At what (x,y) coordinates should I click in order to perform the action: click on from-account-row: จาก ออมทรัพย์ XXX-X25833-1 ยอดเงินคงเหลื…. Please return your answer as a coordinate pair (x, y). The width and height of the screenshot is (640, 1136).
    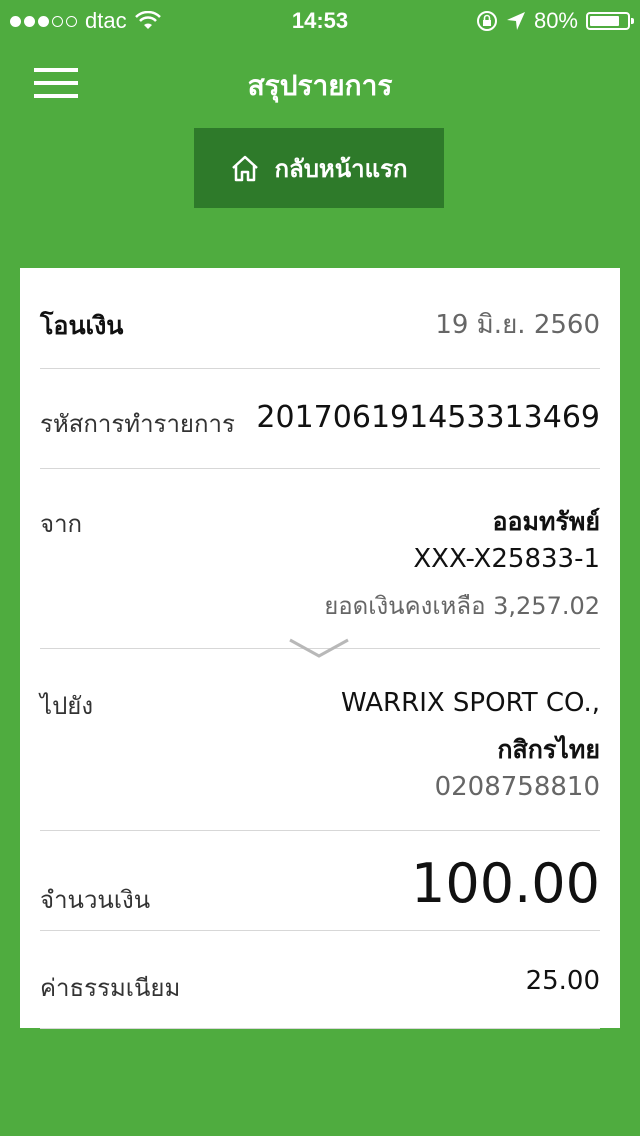
    Looking at the image, I should click on (320, 558).